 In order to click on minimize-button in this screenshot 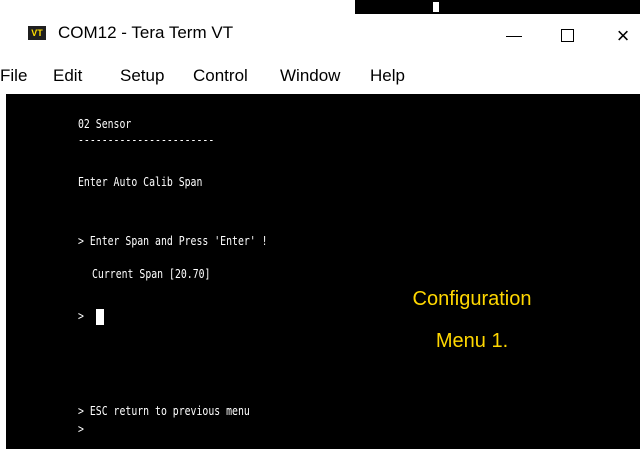, I will do `click(514, 36)`.